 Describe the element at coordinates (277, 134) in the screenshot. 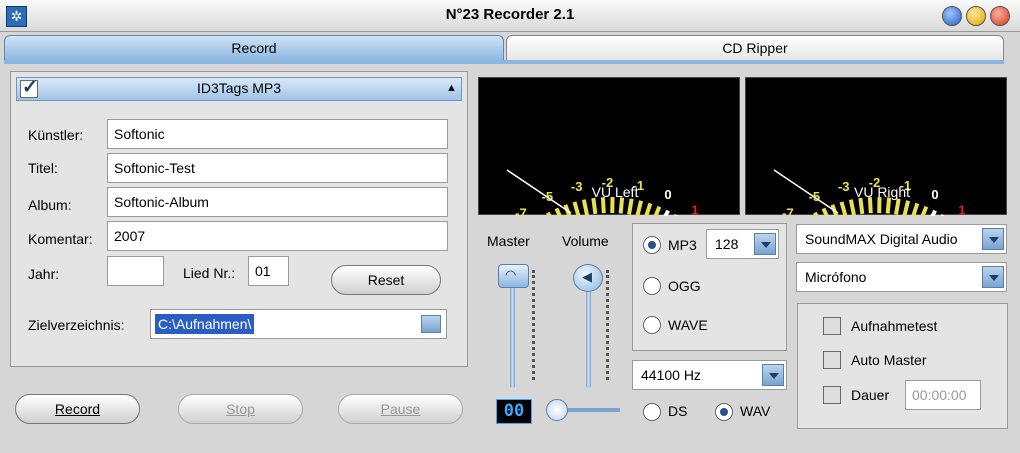

I see `artist-field: Softonic` at that location.